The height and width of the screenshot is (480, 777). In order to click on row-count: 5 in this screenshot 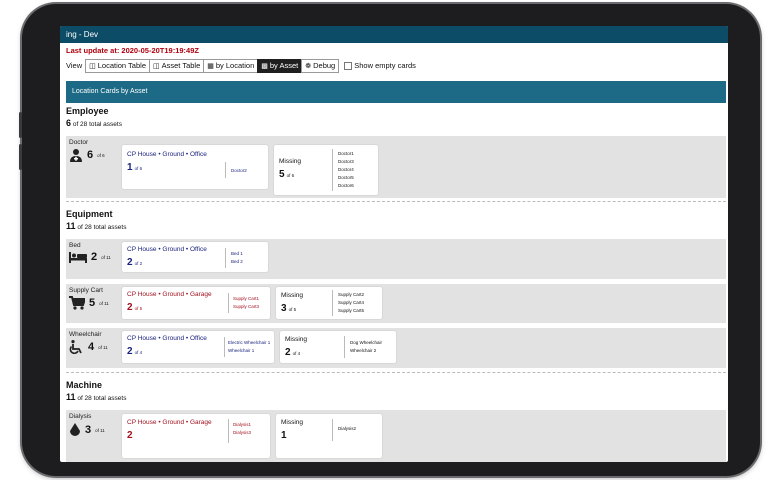, I will do `click(92, 303)`.